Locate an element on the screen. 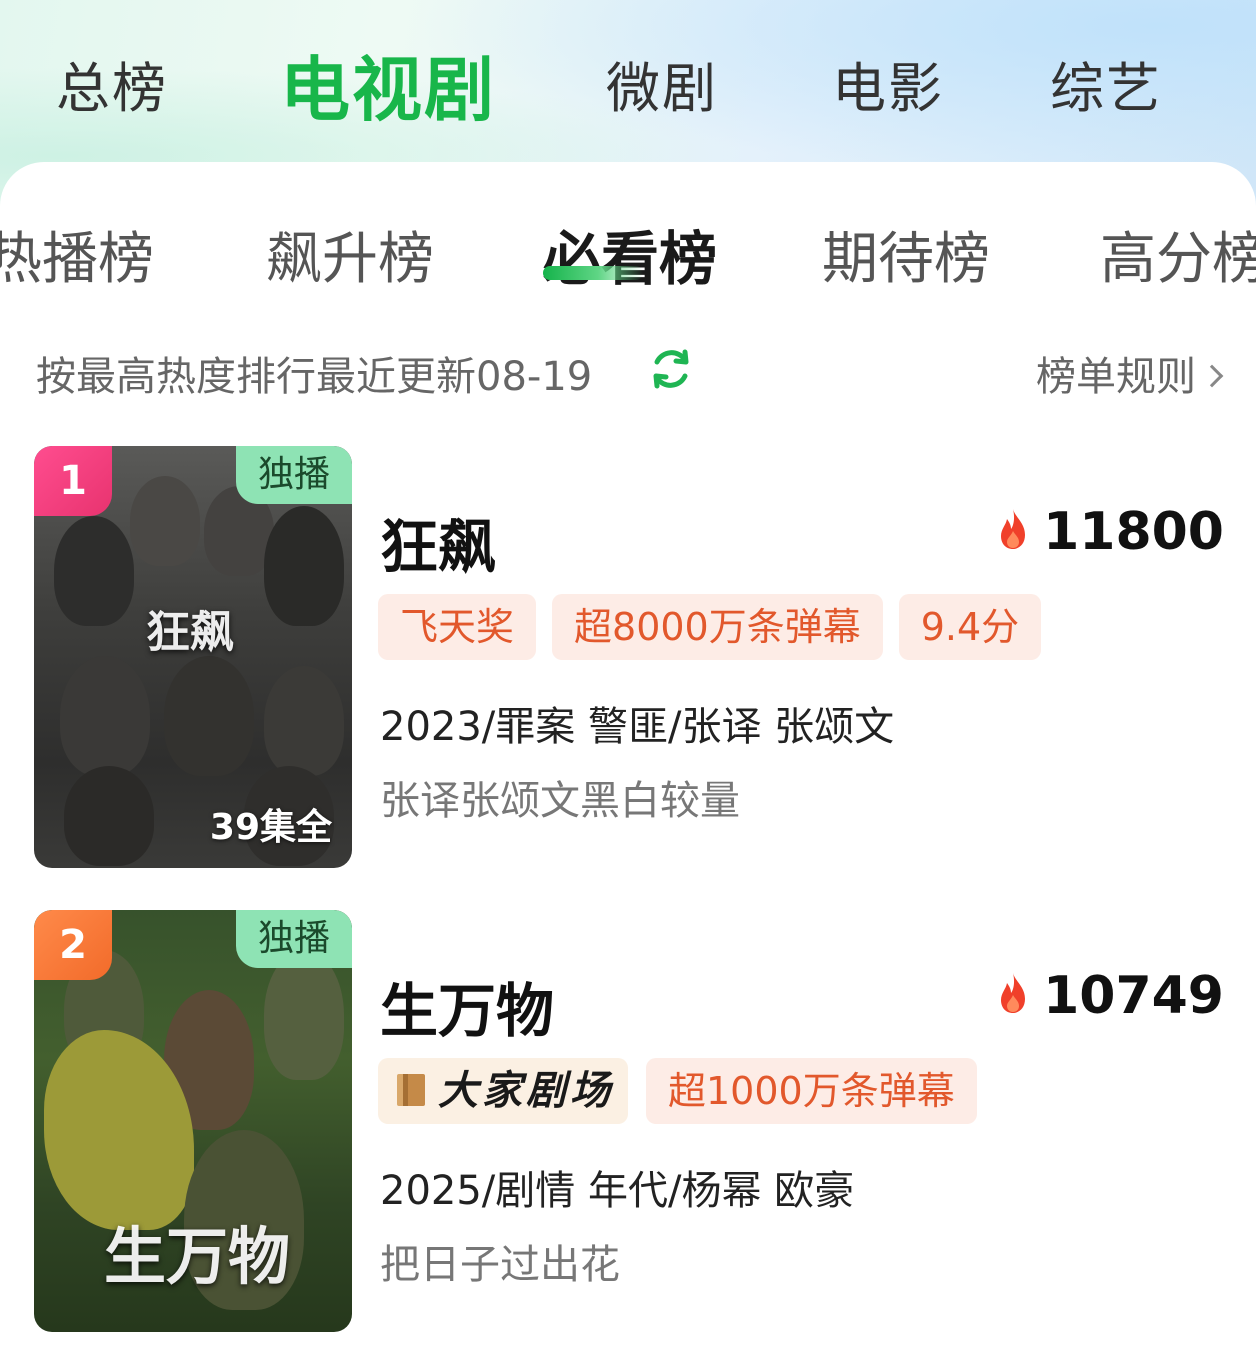 This screenshot has width=1256, height=1364. heat-value: 11800 is located at coordinates (1133, 532).